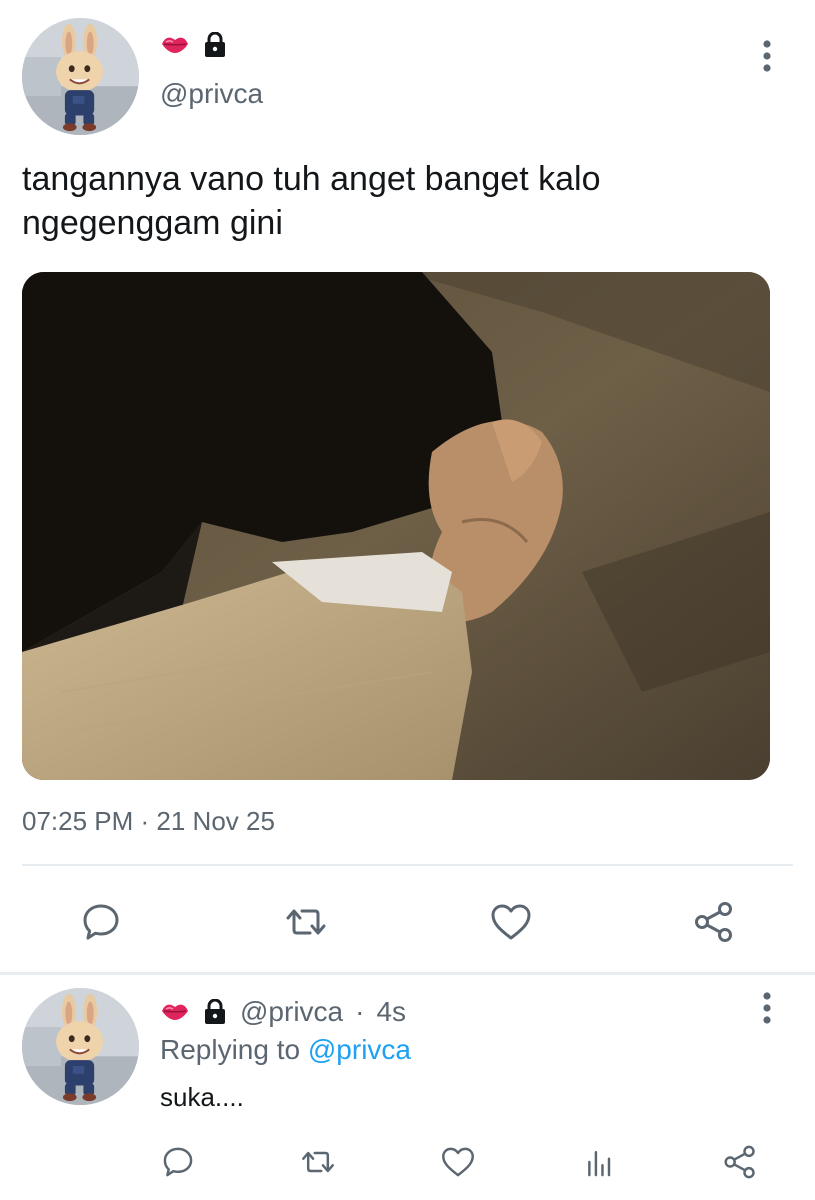  I want to click on stats-icon, so click(600, 1162).